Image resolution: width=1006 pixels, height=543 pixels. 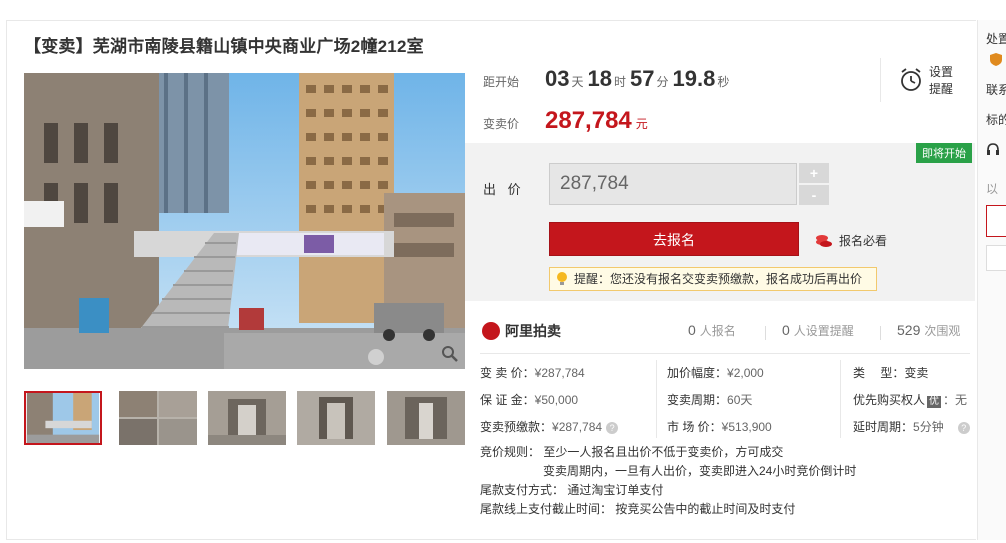 What do you see at coordinates (533, 331) in the screenshot?
I see `ali-auction-brand: 阿里拍卖` at bounding box center [533, 331].